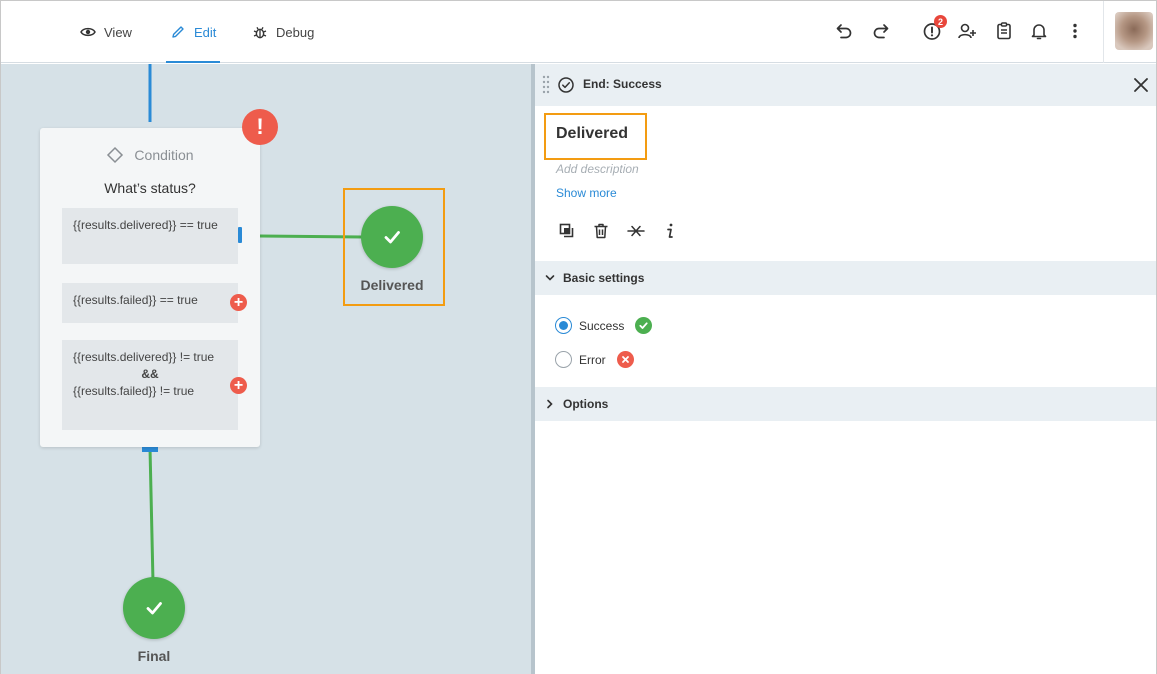 This screenshot has height=674, width=1157. I want to click on status-option-error: Error, so click(594, 359).